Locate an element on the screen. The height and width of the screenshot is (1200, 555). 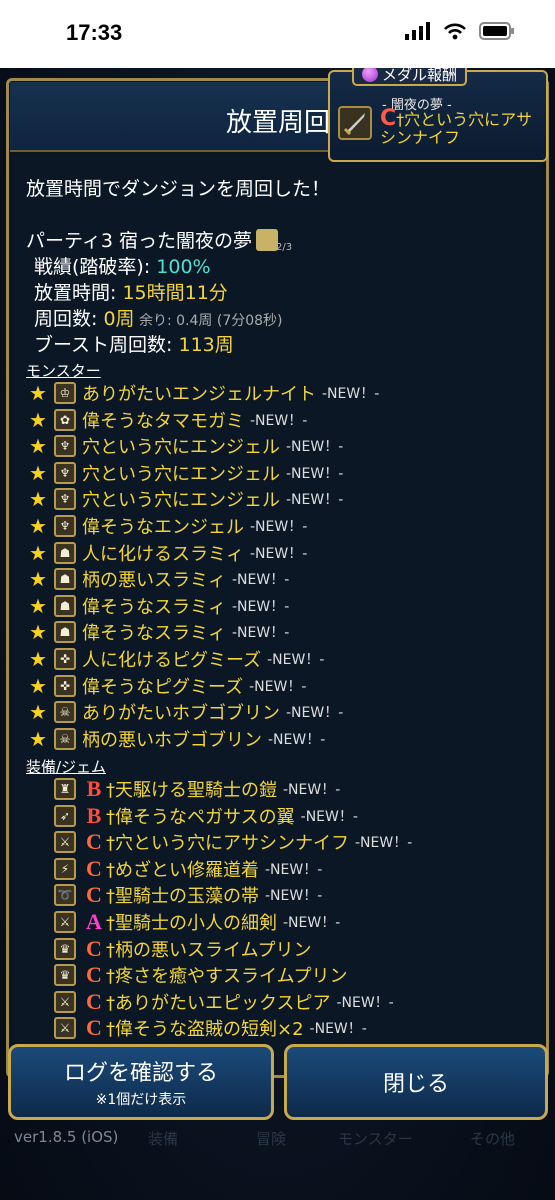
equipment-name: †聖騎士の玉藻の帯 is located at coordinates (182, 897).